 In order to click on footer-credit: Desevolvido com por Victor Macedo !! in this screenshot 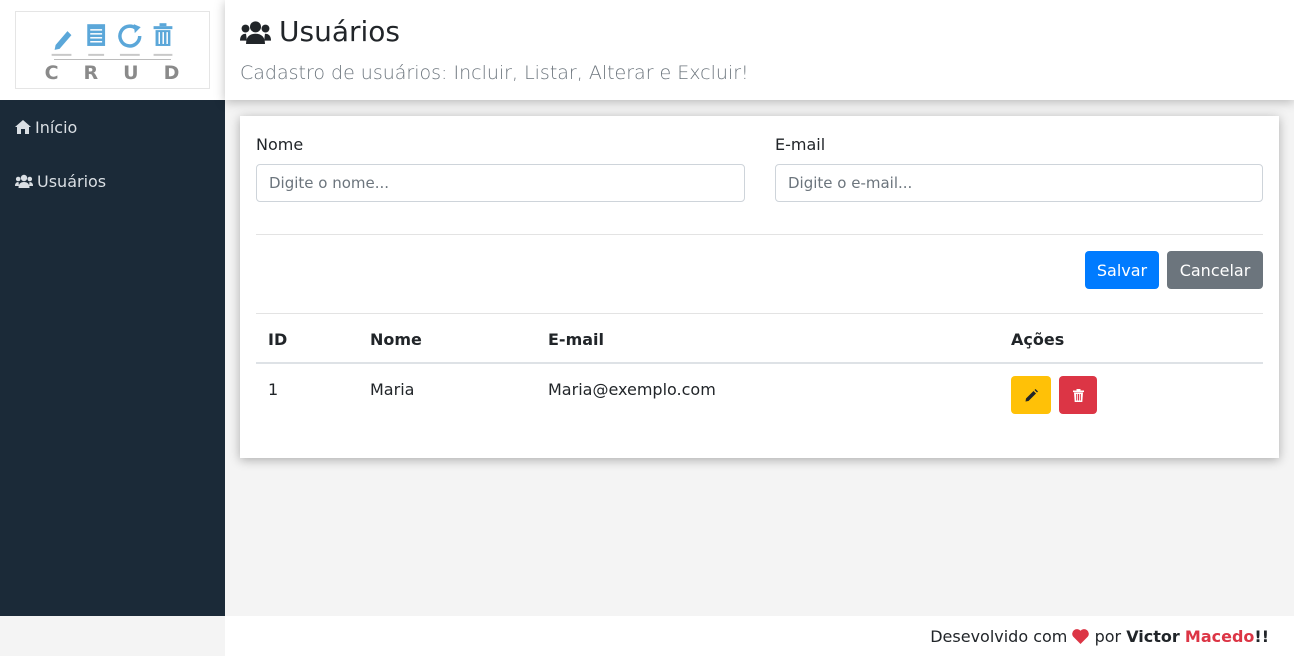, I will do `click(1099, 636)`.